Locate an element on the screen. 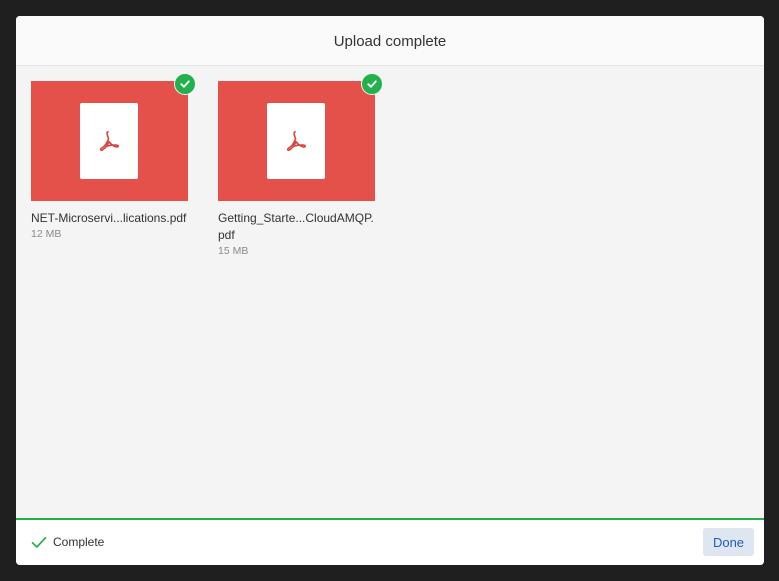  status-text: Complete is located at coordinates (79, 542).